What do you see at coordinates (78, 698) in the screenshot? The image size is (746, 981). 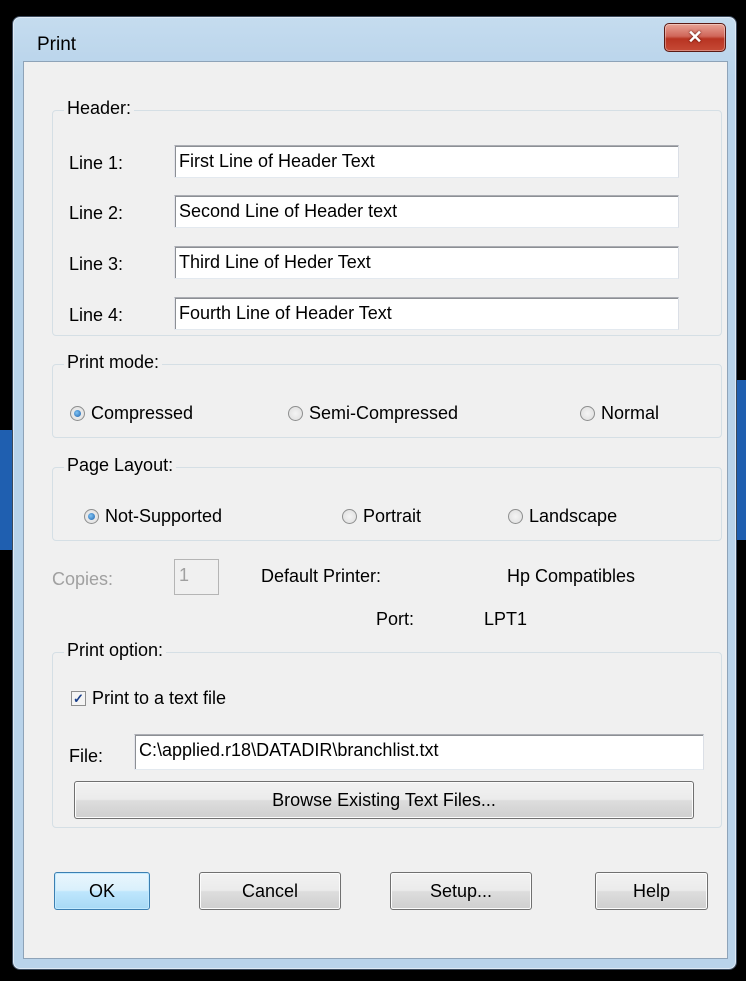 I see `checkmark-icon: ✓` at bounding box center [78, 698].